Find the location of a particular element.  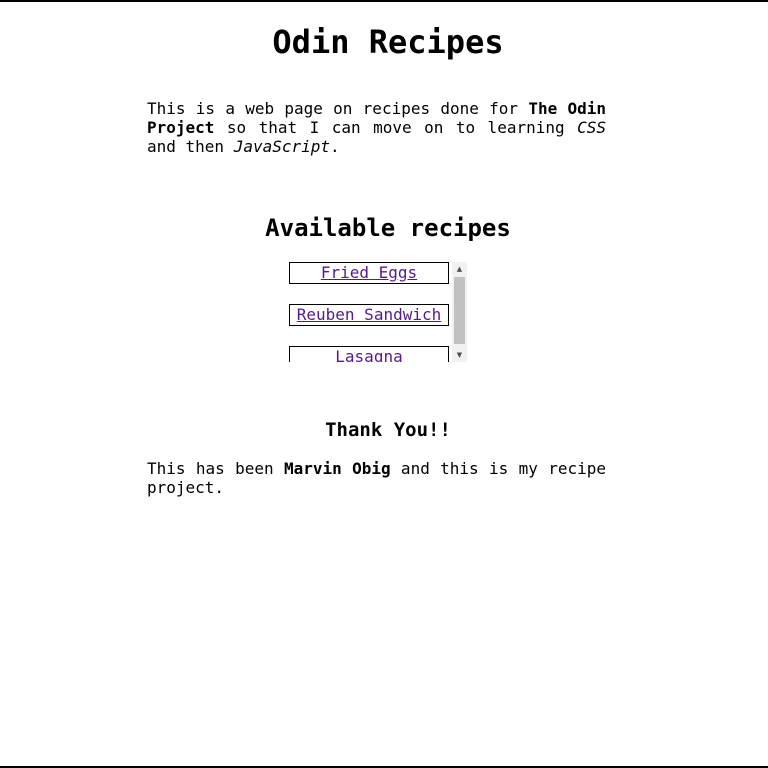

scrollbar-thumb is located at coordinates (459, 310).